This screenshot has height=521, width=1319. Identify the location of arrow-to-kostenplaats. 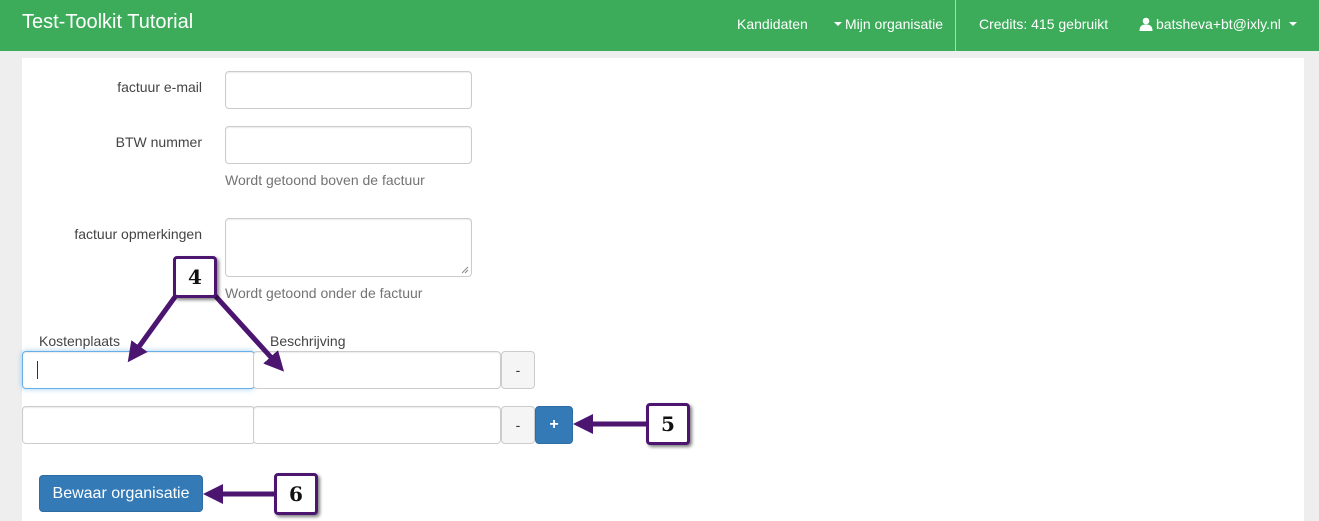
(155, 325).